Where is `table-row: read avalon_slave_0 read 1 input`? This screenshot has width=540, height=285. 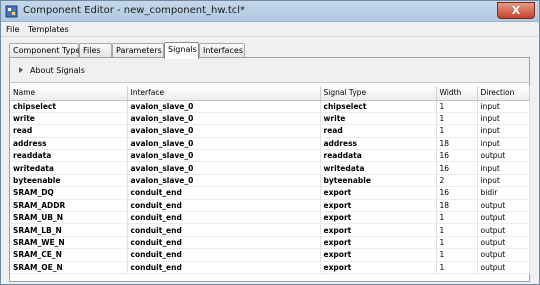 table-row: read avalon_slave_0 read 1 input is located at coordinates (270, 131).